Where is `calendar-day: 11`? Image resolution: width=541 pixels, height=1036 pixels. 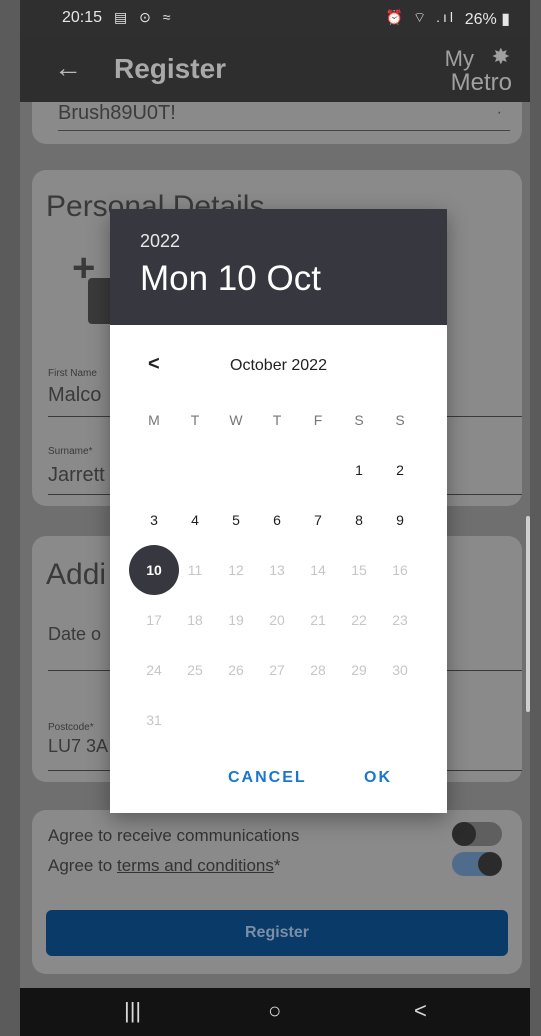
calendar-day: 11 is located at coordinates (195, 570).